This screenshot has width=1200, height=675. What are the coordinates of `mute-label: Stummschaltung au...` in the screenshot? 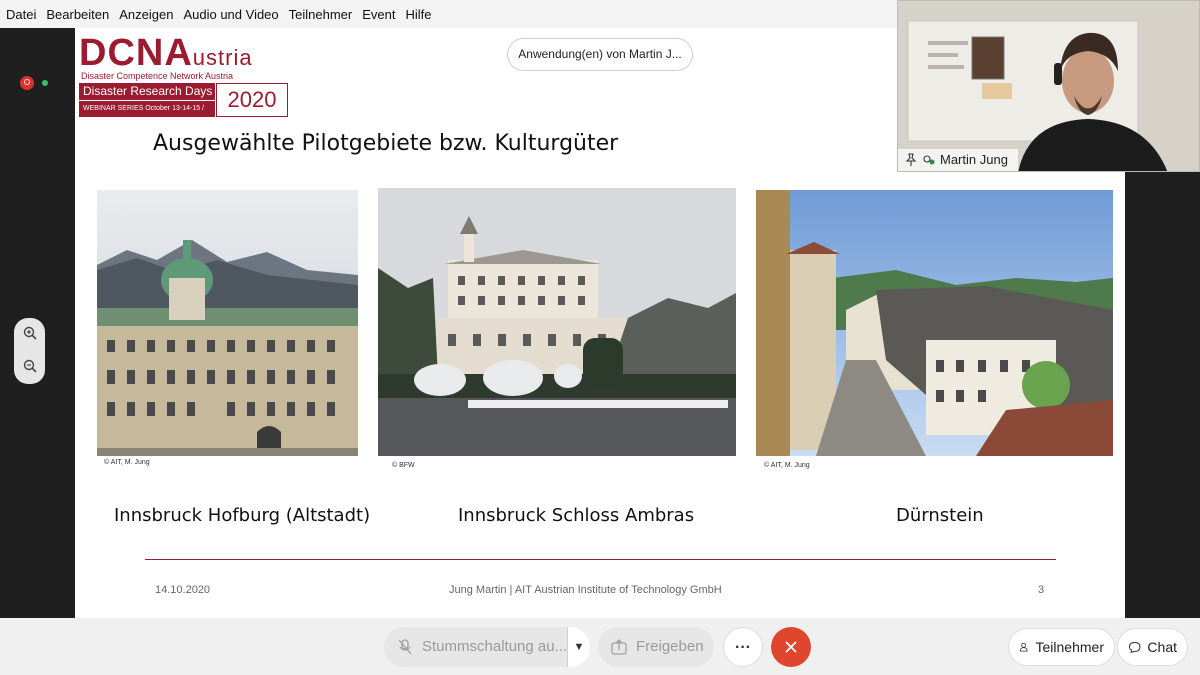 It's located at (495, 646).